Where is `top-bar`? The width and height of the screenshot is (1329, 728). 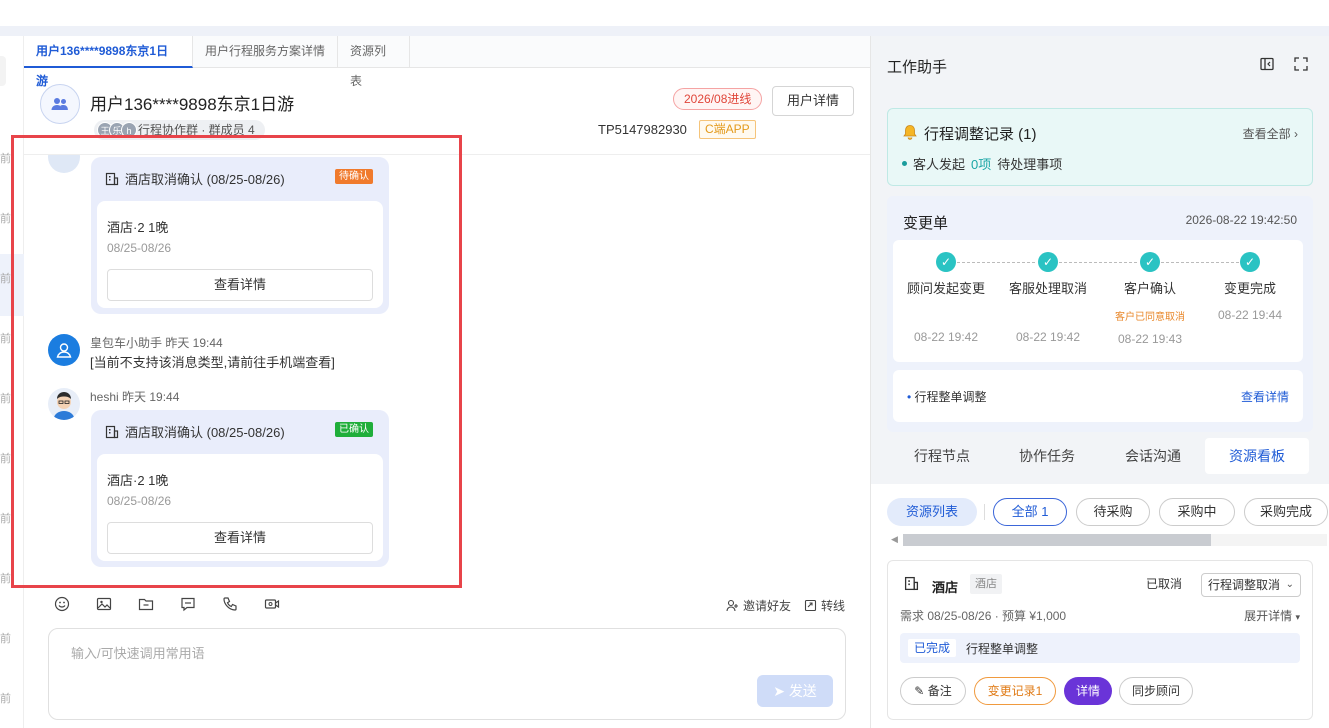 top-bar is located at coordinates (664, 13).